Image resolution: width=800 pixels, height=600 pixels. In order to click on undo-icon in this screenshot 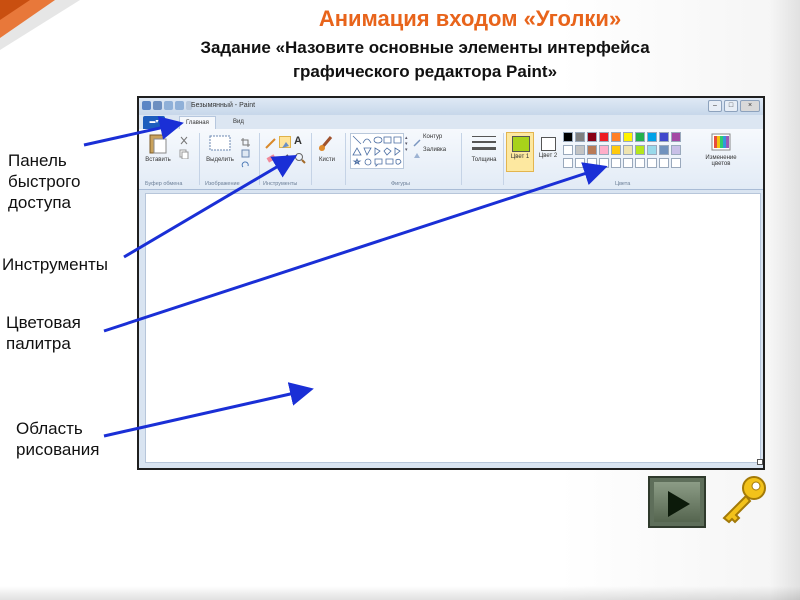, I will do `click(168, 105)`.